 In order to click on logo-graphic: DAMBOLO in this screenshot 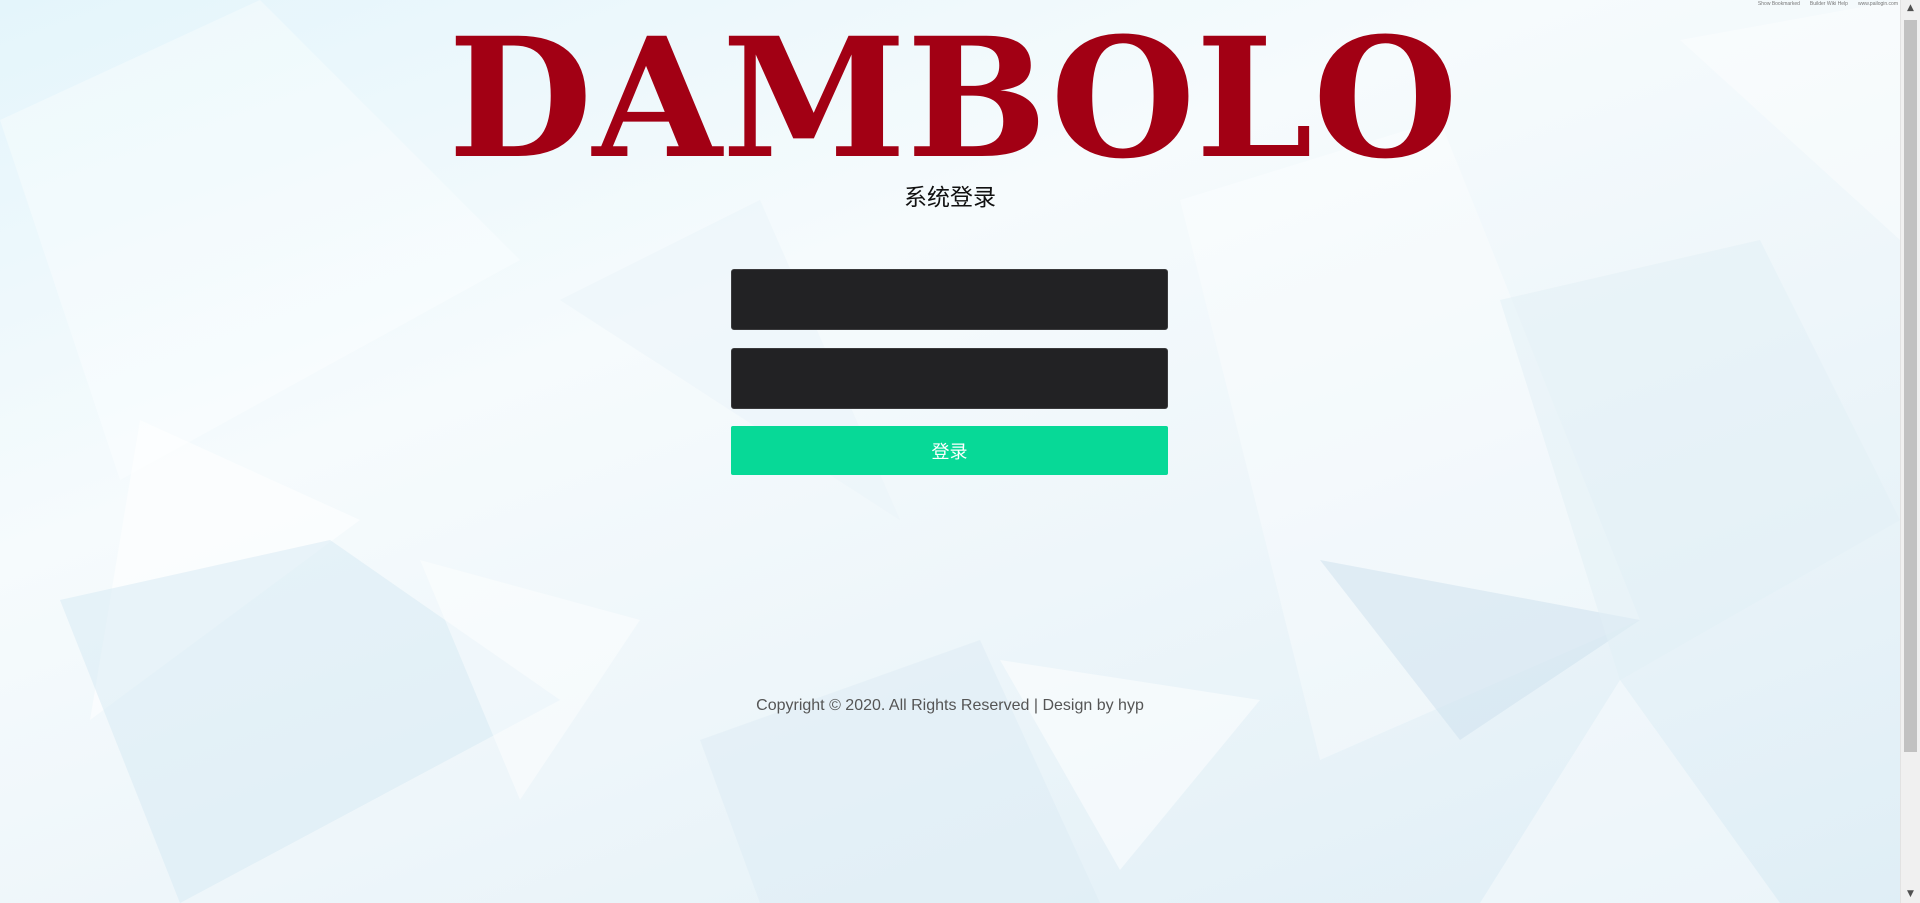, I will do `click(953, 96)`.